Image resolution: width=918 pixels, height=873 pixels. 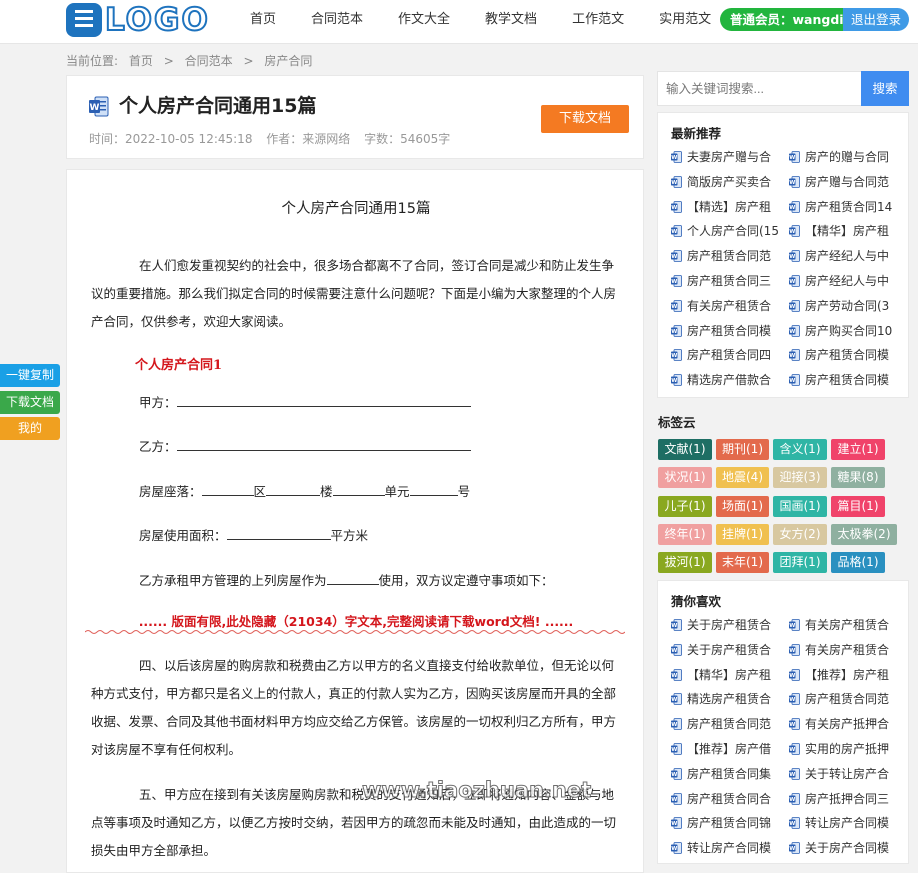 I want to click on guess-item: W 实用的房产抵押, so click(x=845, y=749).